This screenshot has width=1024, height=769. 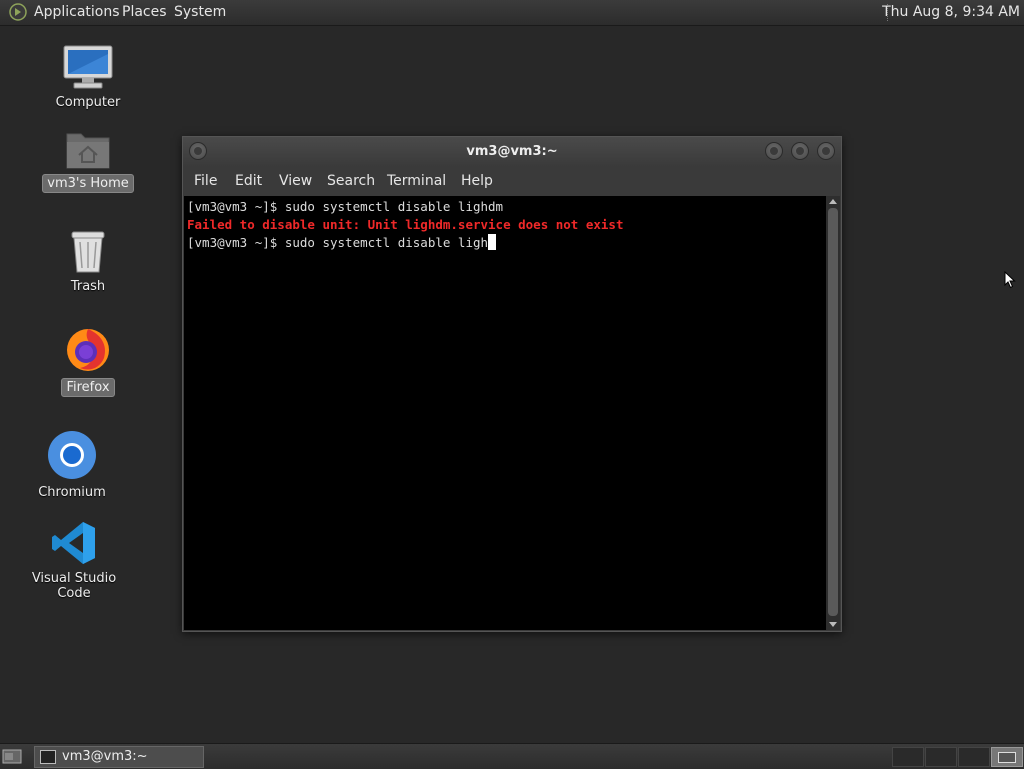 I want to click on home-folder-icon, so click(x=88, y=151).